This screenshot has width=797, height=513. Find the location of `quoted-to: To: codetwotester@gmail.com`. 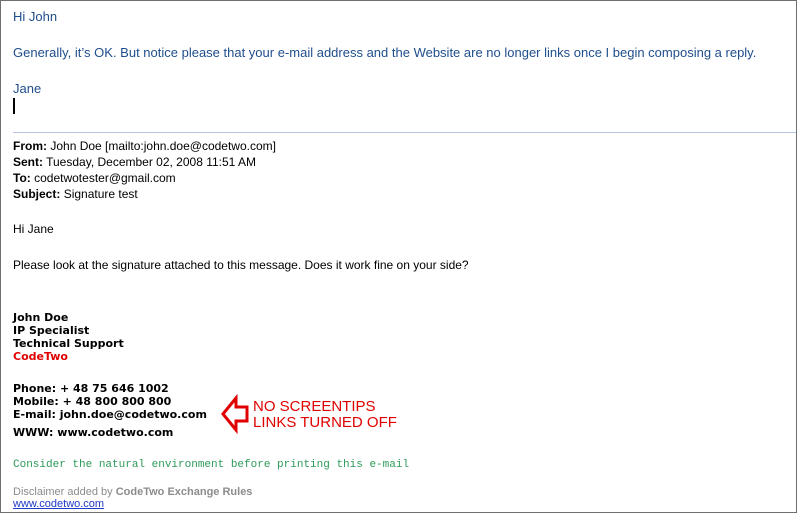

quoted-to: To: codetwotester@gmail.com is located at coordinates (94, 178).